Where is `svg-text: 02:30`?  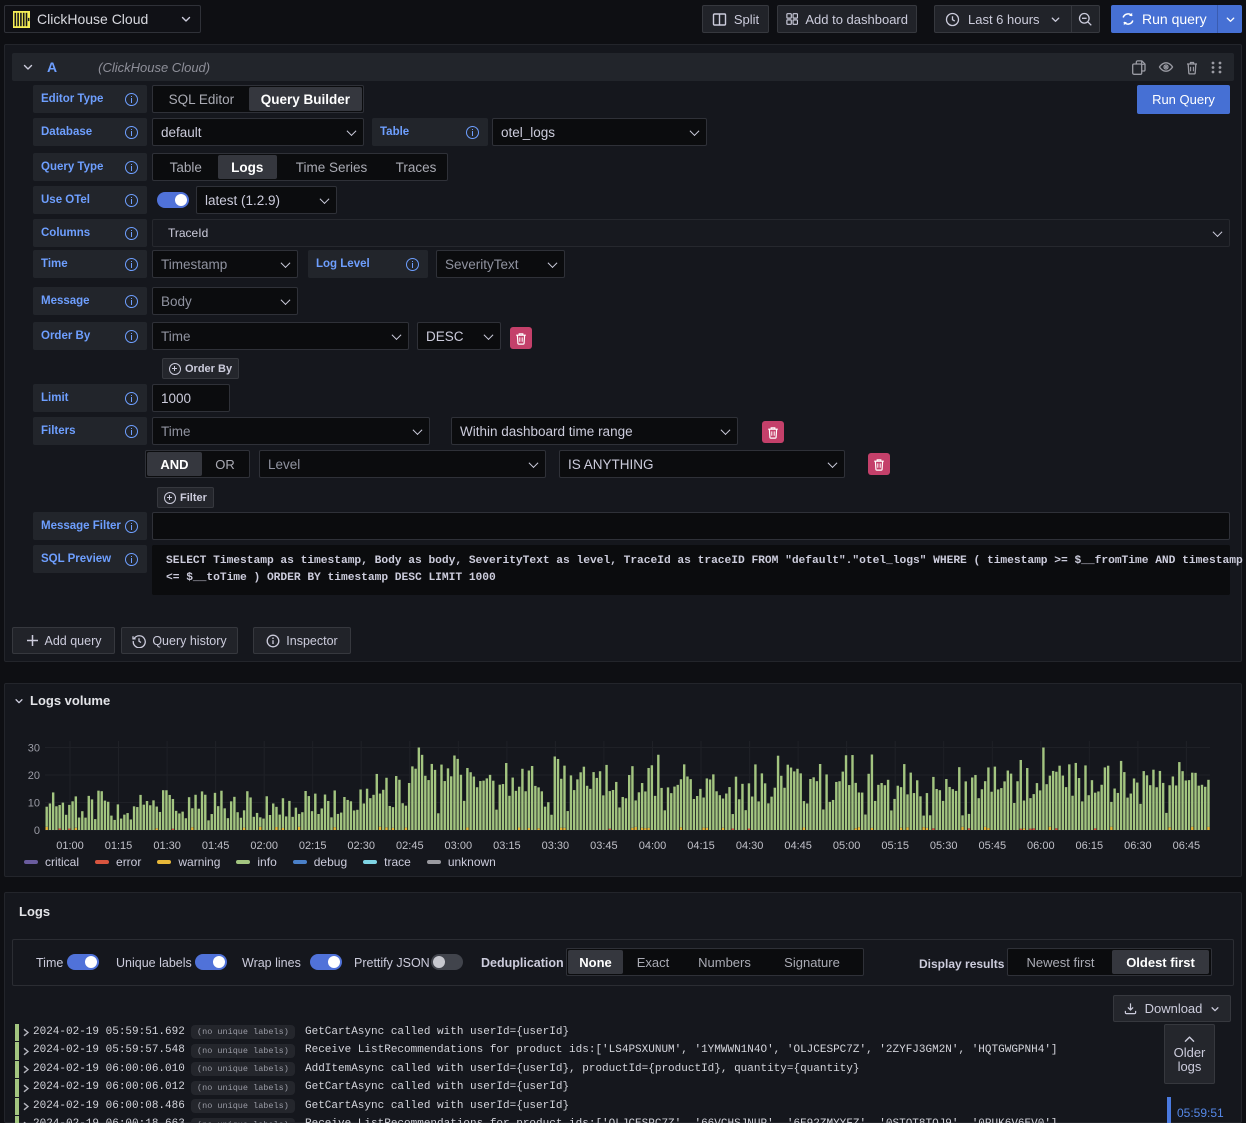 svg-text: 02:30 is located at coordinates (361, 846).